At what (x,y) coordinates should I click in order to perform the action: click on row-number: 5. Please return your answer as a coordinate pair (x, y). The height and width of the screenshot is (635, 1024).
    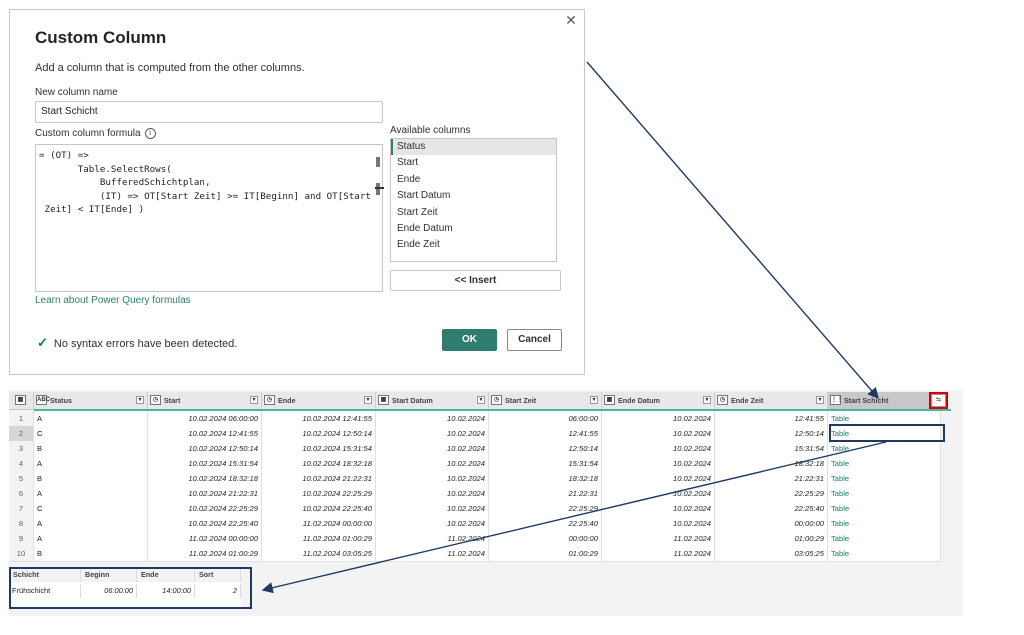
    Looking at the image, I should click on (21, 478).